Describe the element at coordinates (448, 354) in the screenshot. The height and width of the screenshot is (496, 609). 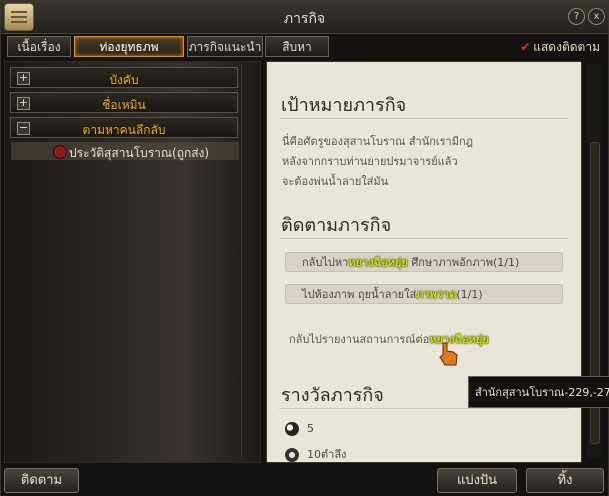
I see `hand-cursor-icon` at that location.